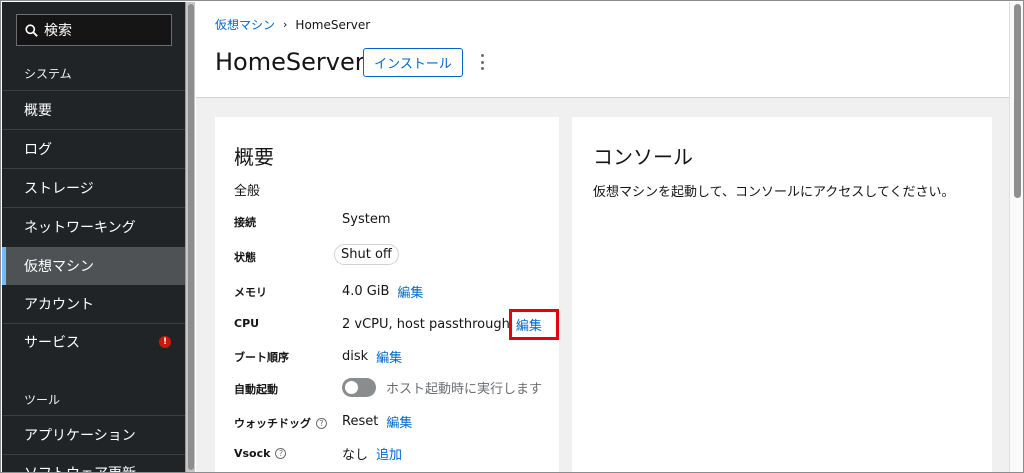 The height and width of the screenshot is (473, 1024). I want to click on console-title: コンソール, so click(643, 157).